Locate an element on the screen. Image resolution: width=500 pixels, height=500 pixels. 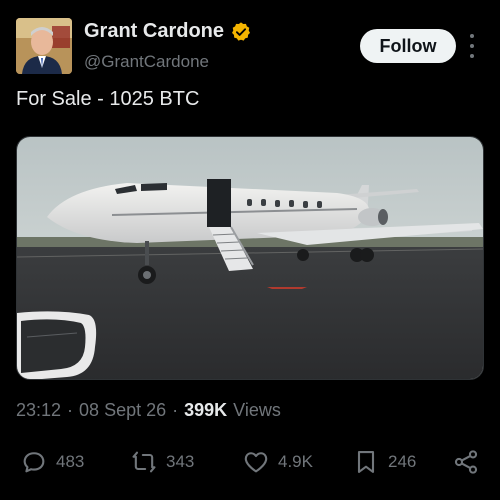
author-name-row: Grant Cardone is located at coordinates (168, 31).